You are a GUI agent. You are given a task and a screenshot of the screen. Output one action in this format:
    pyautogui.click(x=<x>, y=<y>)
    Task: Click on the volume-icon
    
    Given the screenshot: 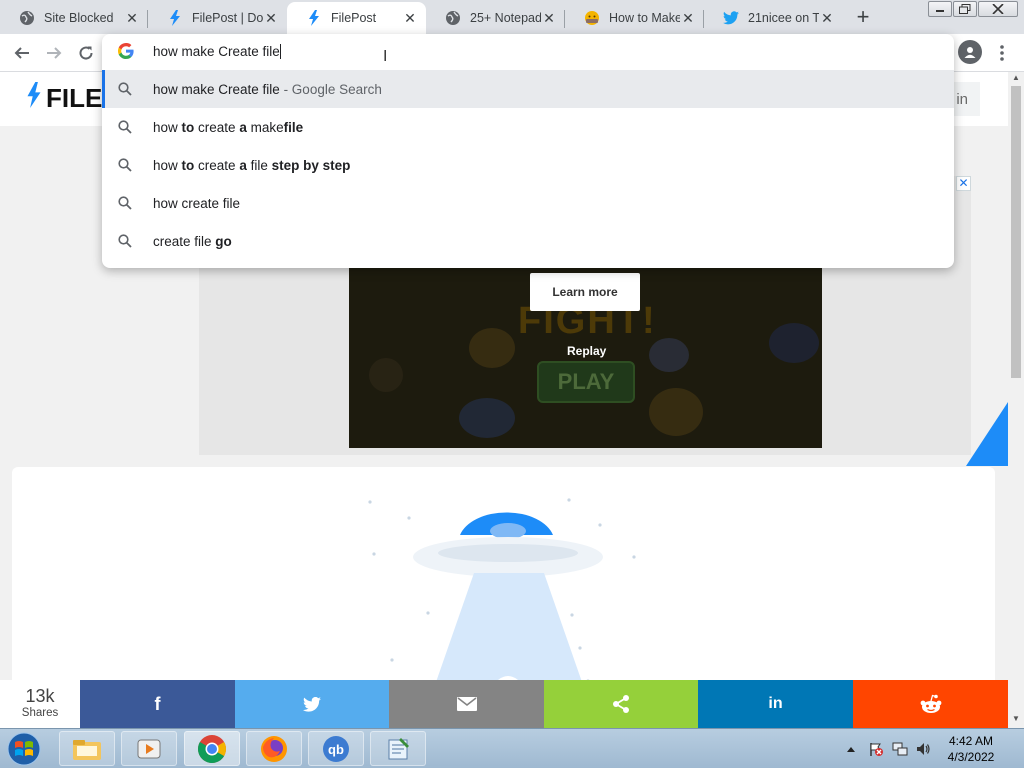 What is the action you would take?
    pyautogui.click(x=923, y=749)
    